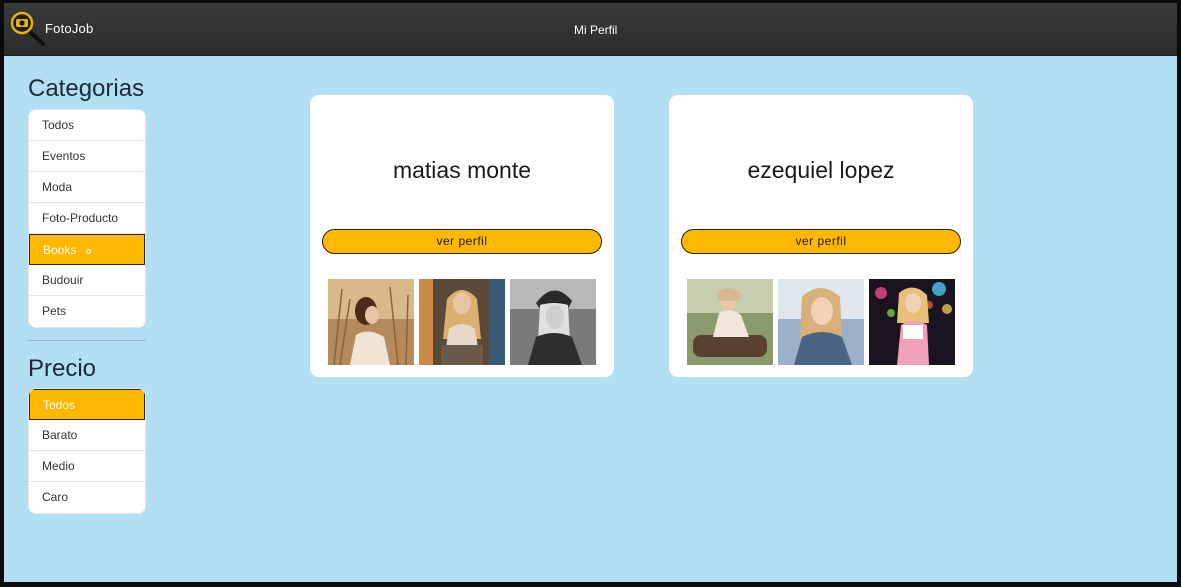 The height and width of the screenshot is (587, 1181). What do you see at coordinates (86, 88) in the screenshot?
I see `categories-title: Categorias` at bounding box center [86, 88].